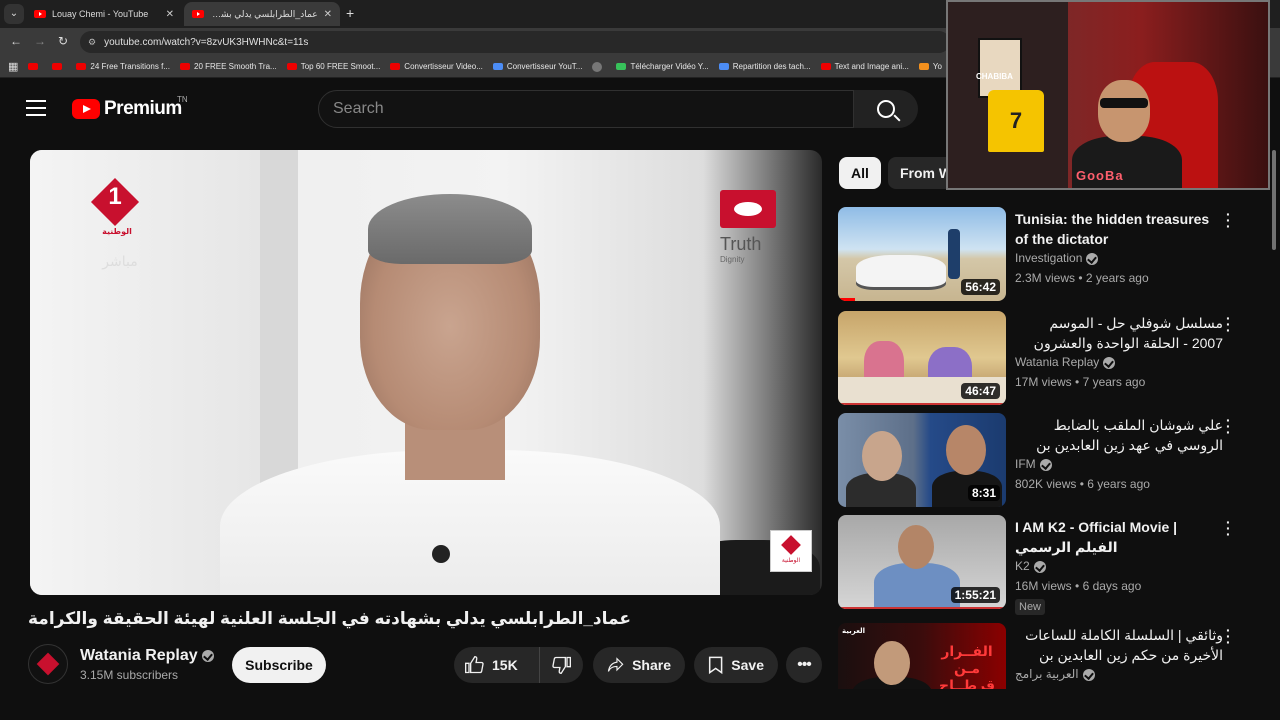 The image size is (1280, 720). What do you see at coordinates (497, 66) in the screenshot?
I see `converter-icon` at bounding box center [497, 66].